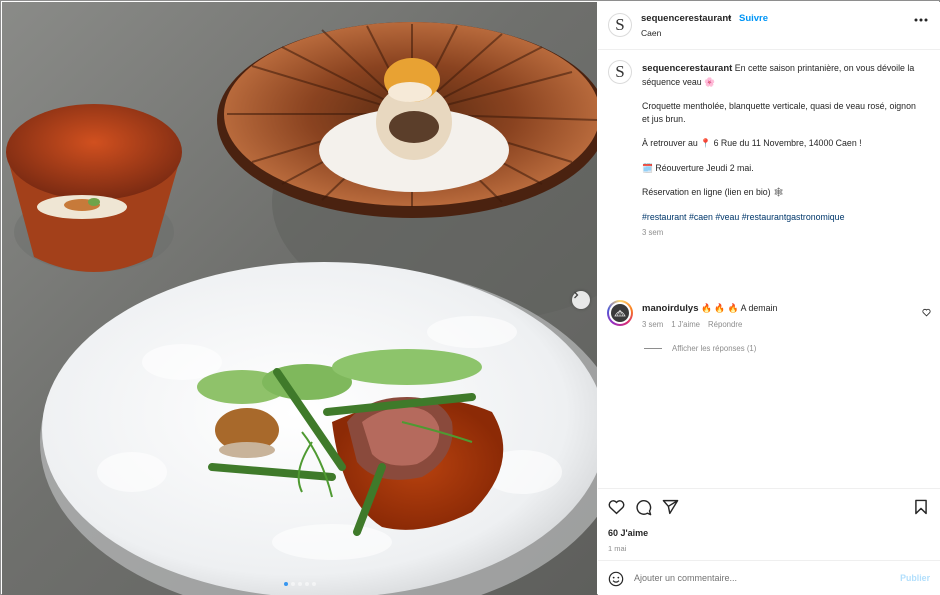  Describe the element at coordinates (739, 308) in the screenshot. I see `comment-body: 🔥 🔥 🔥 A demain` at that location.